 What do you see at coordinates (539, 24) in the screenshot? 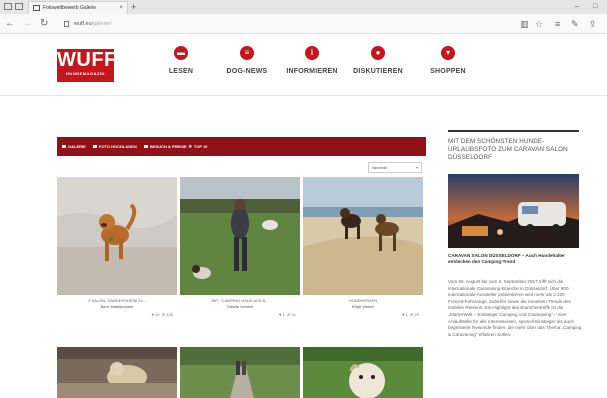
I see `favorite-star-icon: ☆` at bounding box center [539, 24].